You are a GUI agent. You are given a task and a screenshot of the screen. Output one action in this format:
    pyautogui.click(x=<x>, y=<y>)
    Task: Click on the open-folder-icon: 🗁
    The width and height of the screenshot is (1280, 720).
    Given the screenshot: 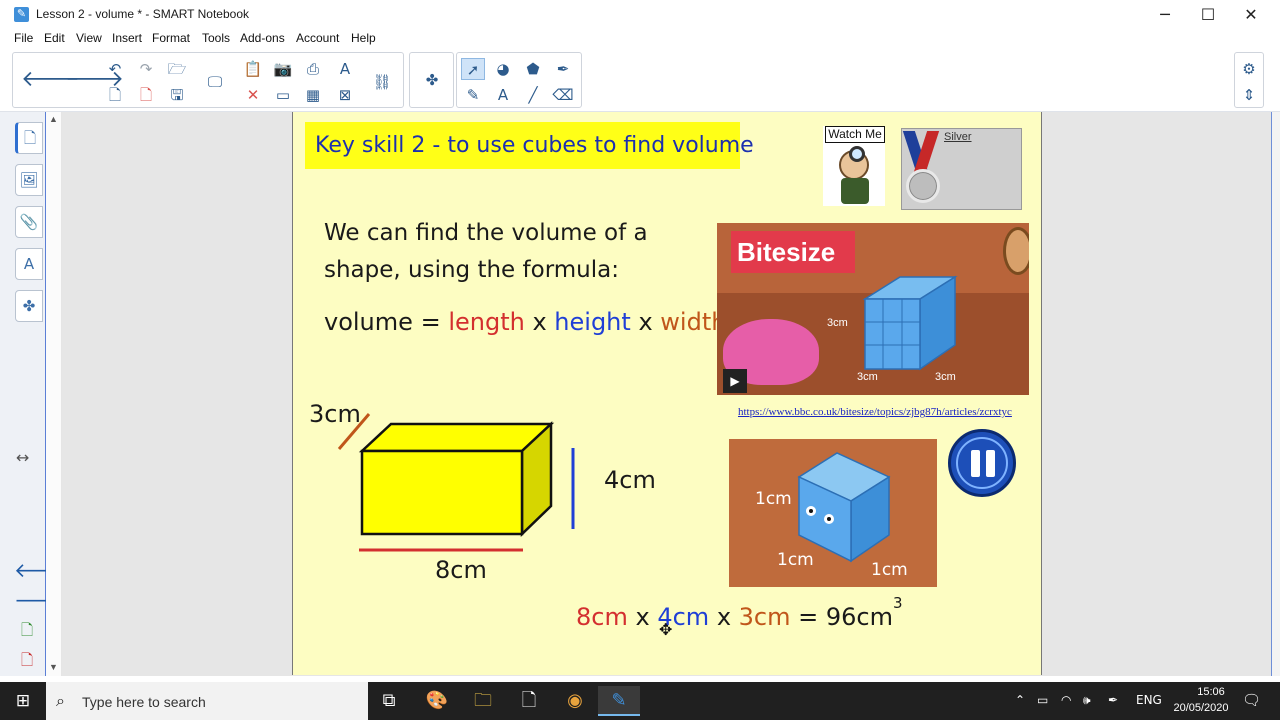 What is the action you would take?
    pyautogui.click(x=177, y=69)
    